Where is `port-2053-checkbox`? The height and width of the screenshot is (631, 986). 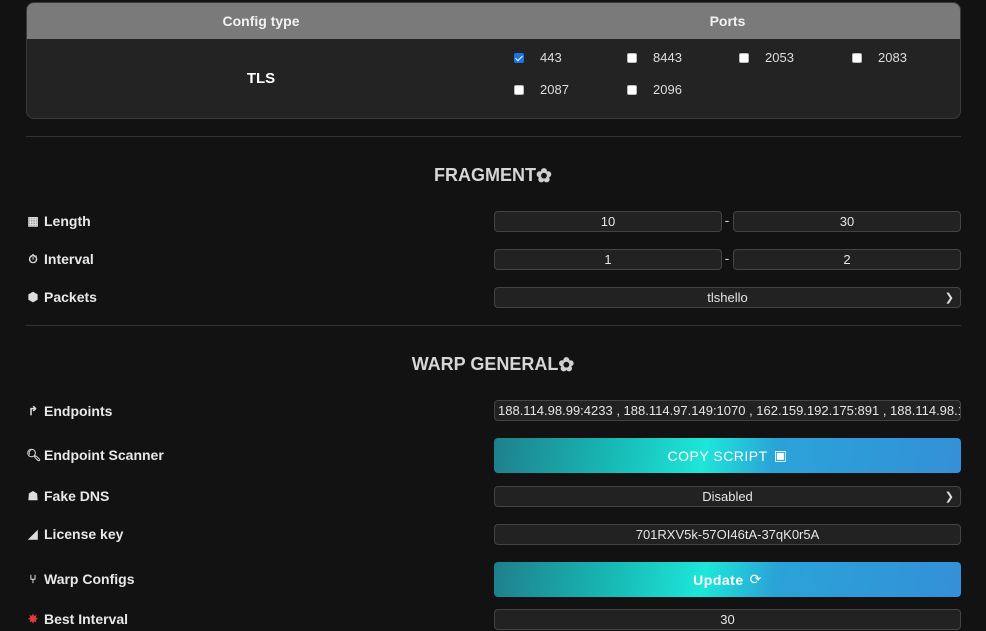
port-2053-checkbox is located at coordinates (744, 57).